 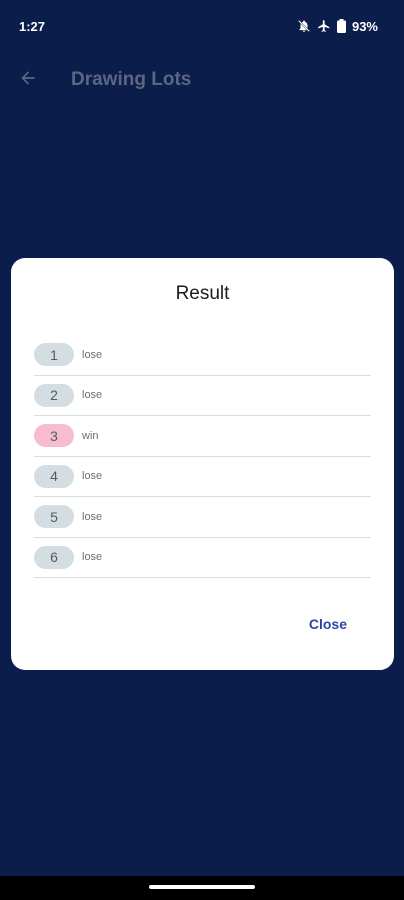 I want to click on list-item: 2 lose, so click(x=202, y=396).